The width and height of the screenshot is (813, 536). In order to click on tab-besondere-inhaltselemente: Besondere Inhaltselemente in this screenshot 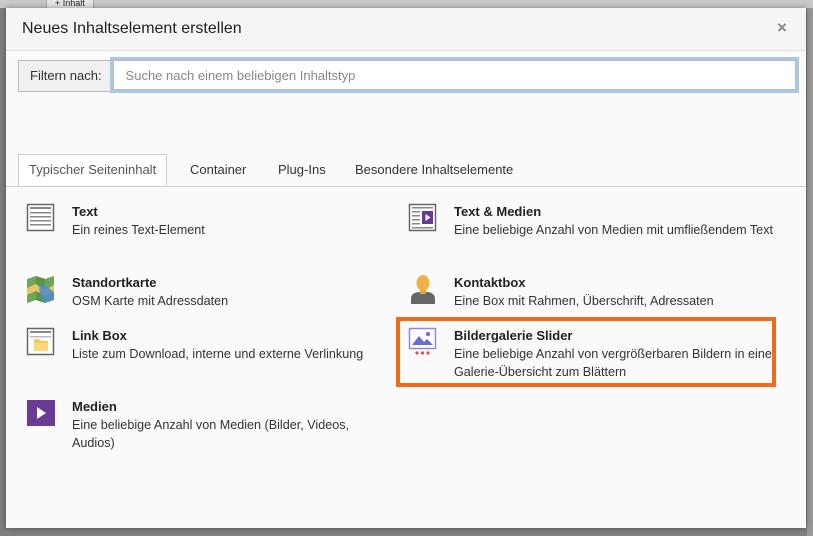, I will do `click(434, 170)`.